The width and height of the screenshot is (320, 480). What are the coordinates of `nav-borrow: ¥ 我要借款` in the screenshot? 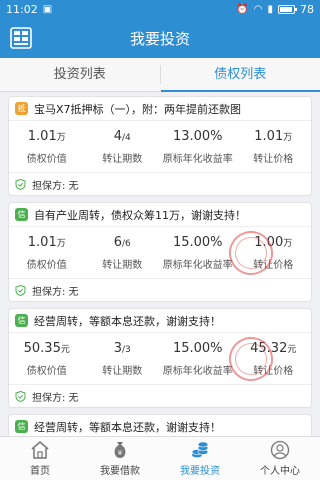 It's located at (120, 458).